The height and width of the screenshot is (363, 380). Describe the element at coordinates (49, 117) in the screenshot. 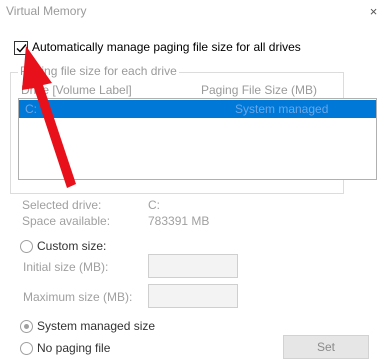

I see `red-arrow-annotation-icon` at that location.